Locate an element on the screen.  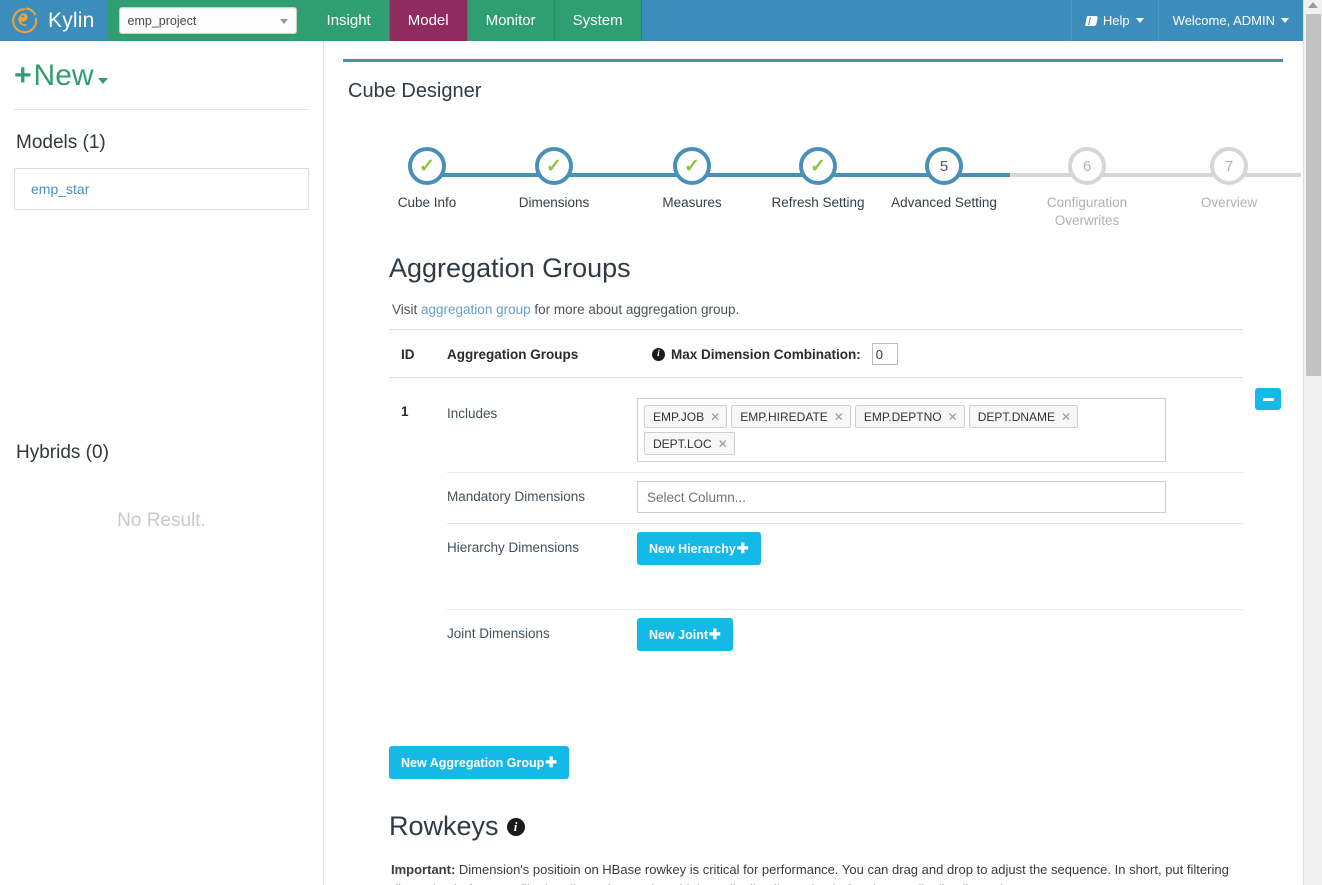
wizard-step-advanced-setting: 5 Advanced Setting is located at coordinates (944, 179).